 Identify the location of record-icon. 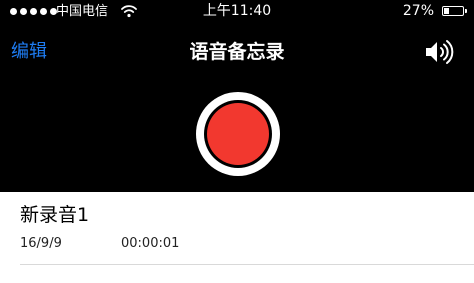
(238, 134).